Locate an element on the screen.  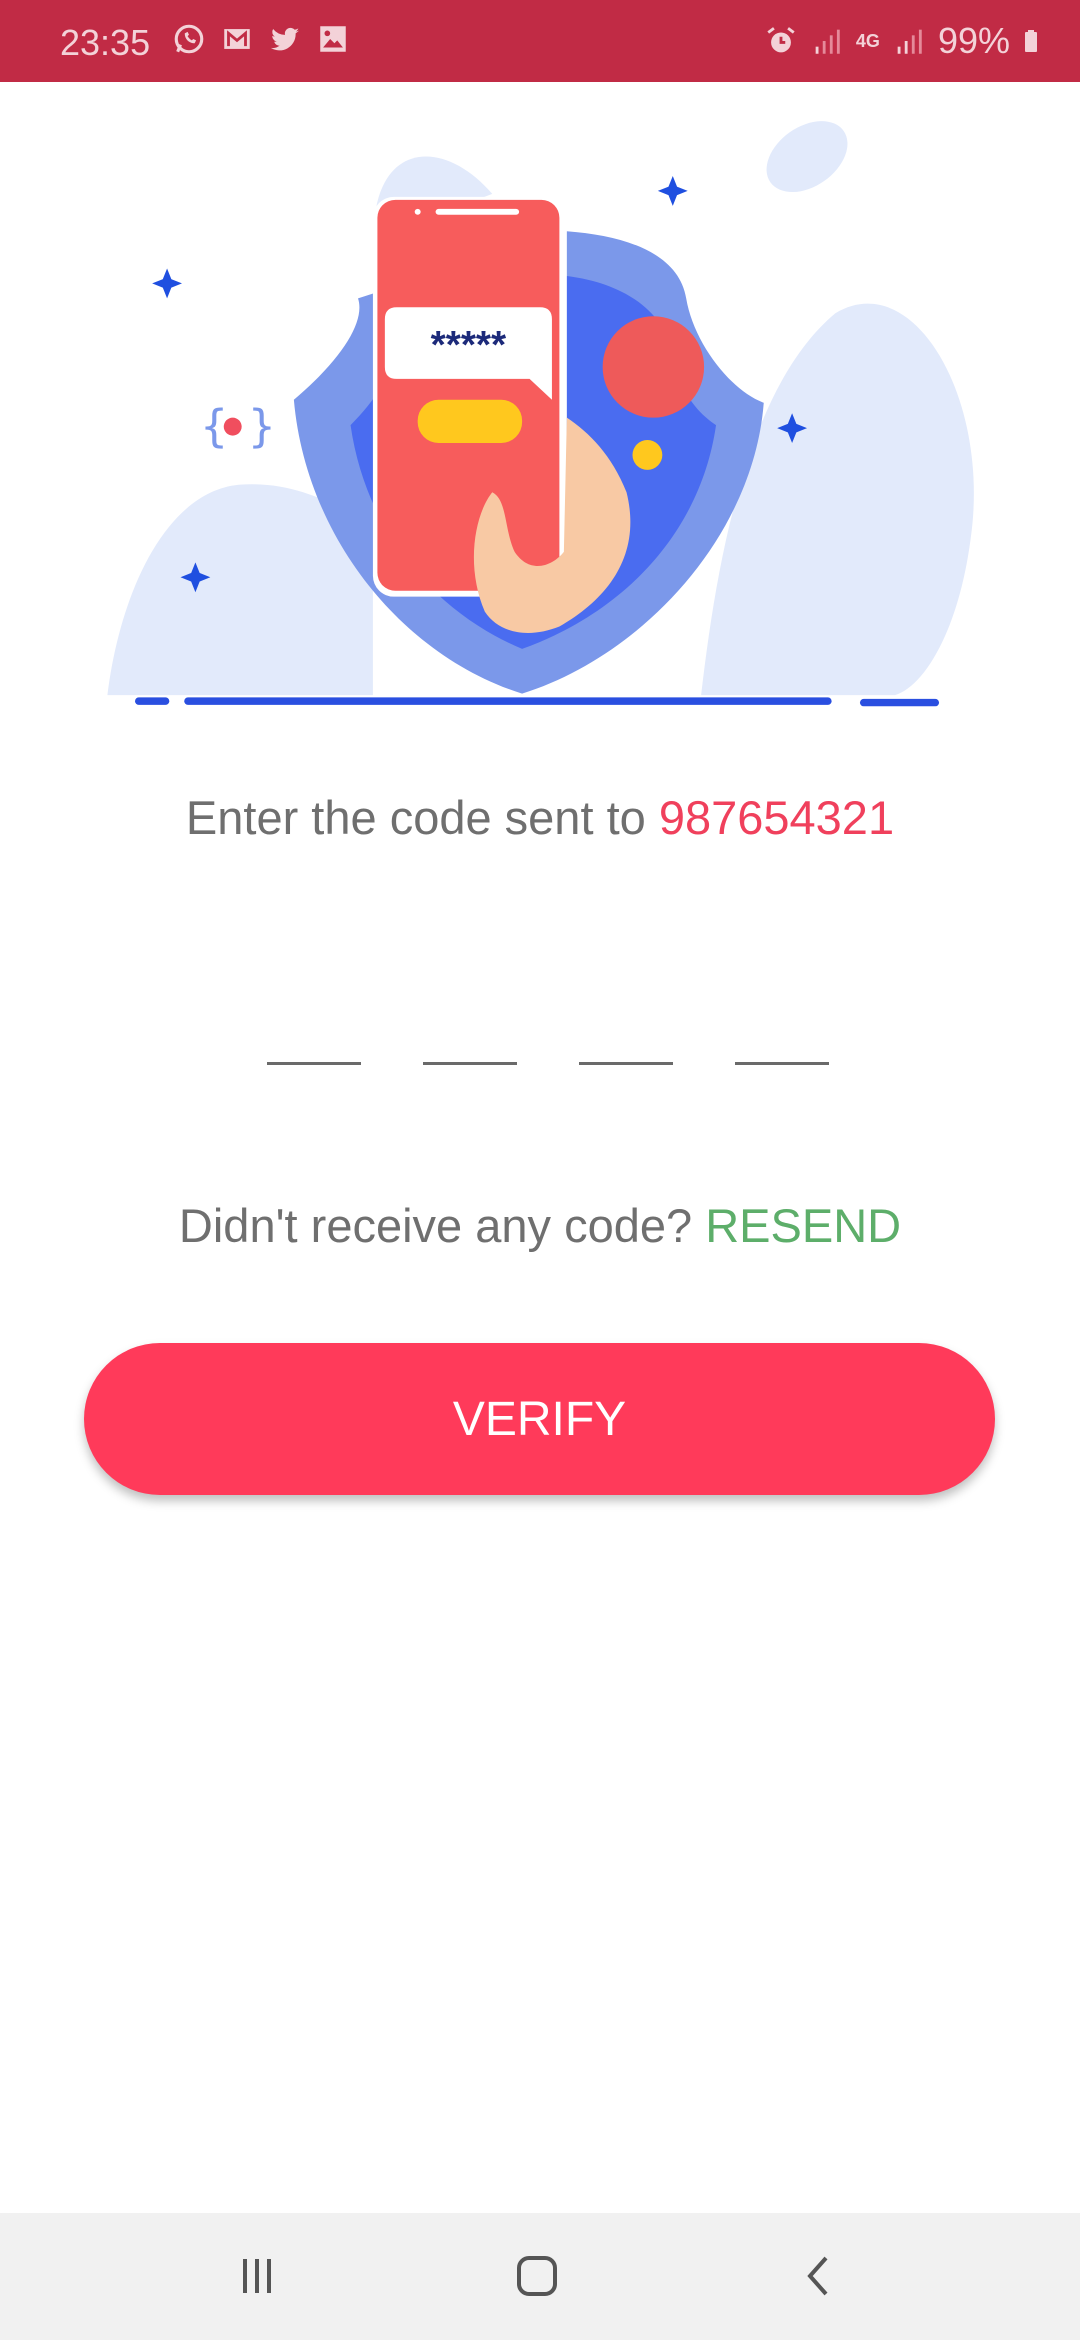
resend-row: Didn't receive any code? RESEND is located at coordinates (540, 1225).